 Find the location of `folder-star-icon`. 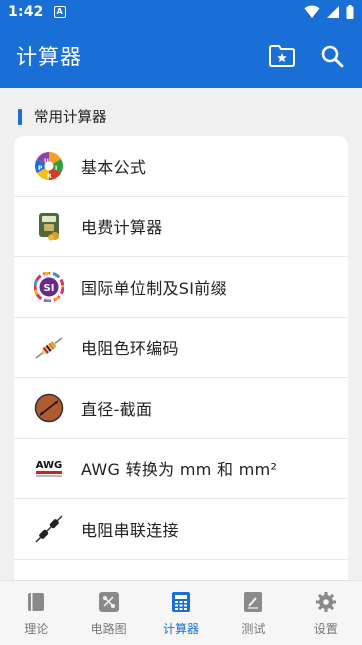

folder-star-icon is located at coordinates (282, 56).